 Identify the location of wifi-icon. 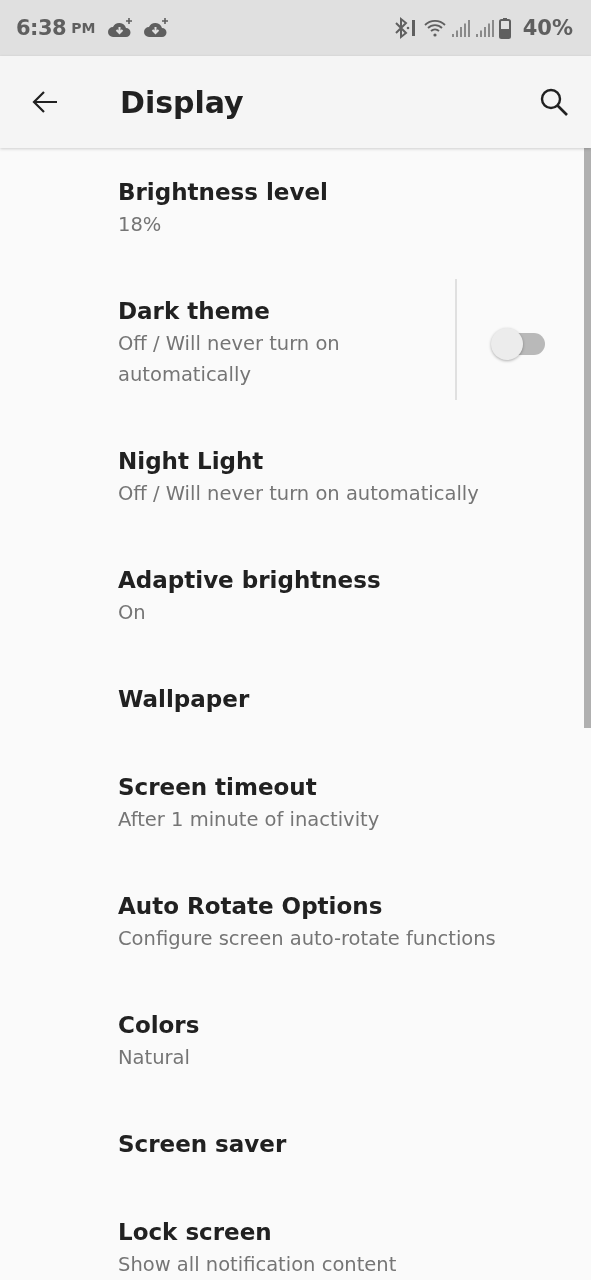
(434, 28).